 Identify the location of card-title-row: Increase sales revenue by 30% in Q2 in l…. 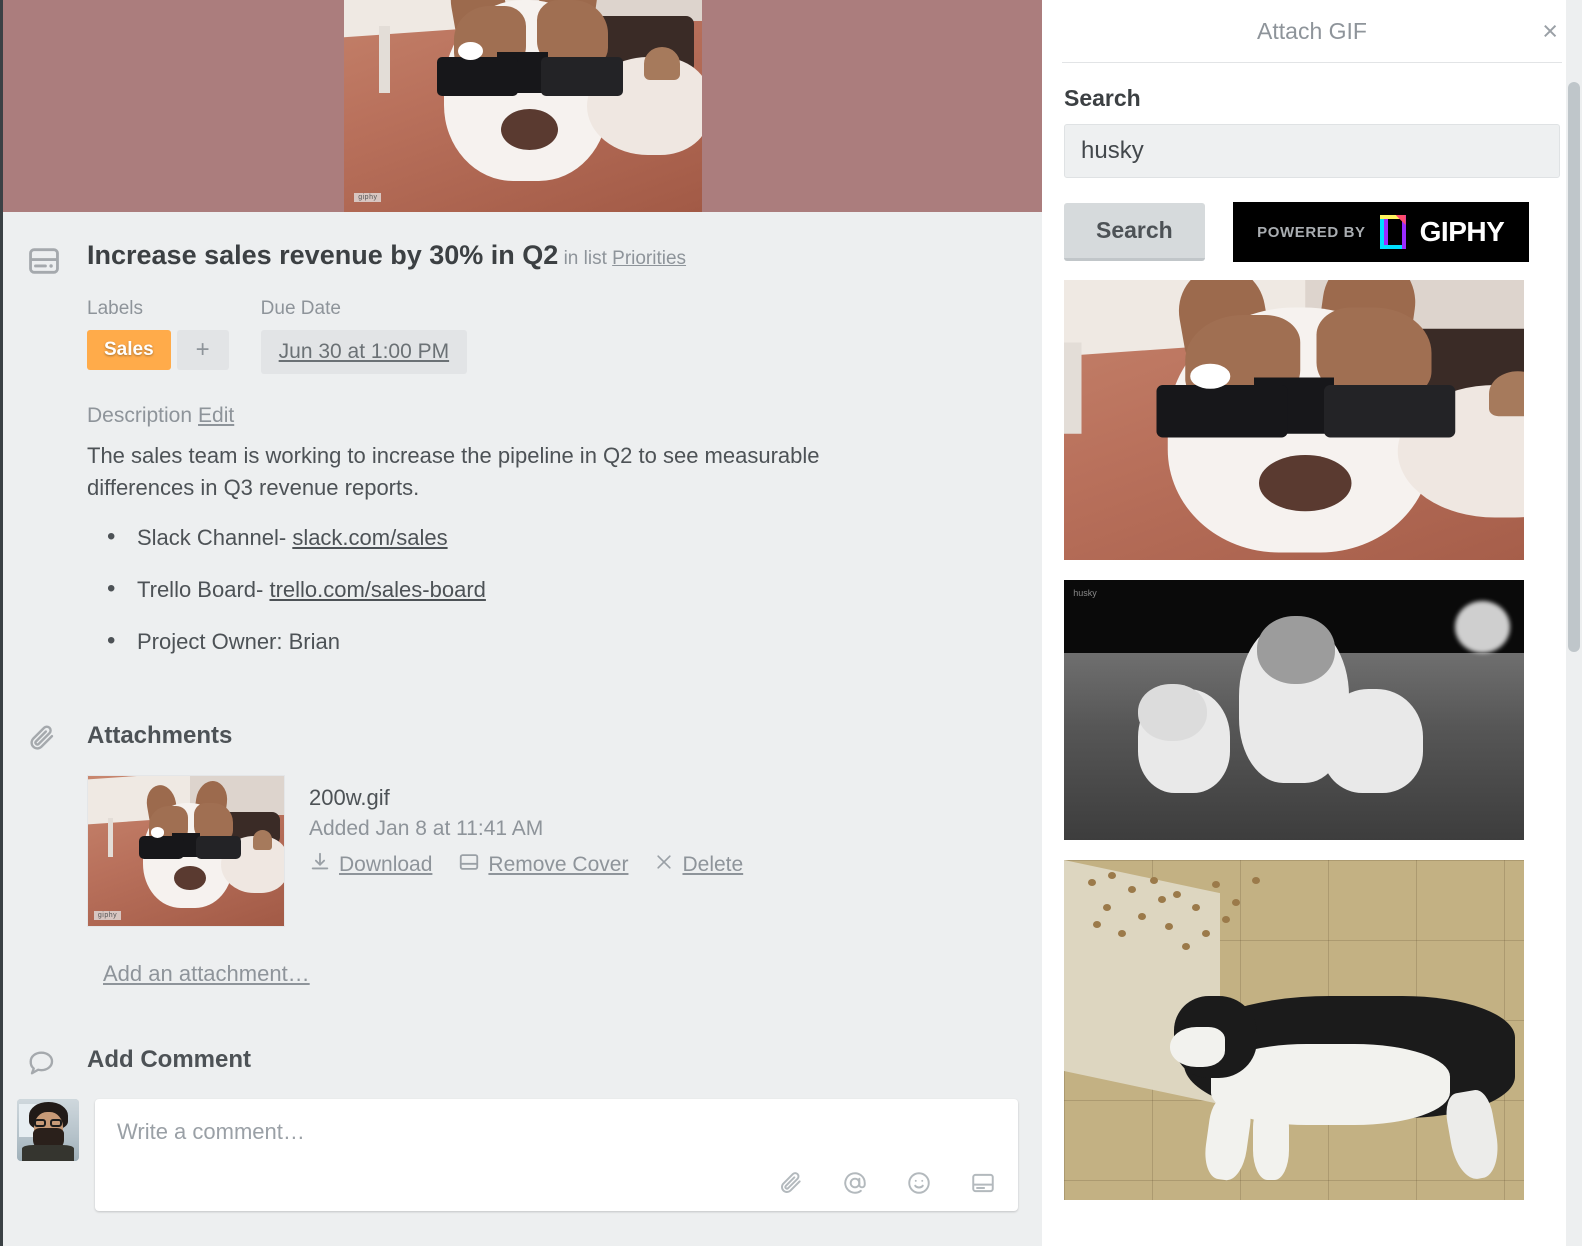
(522, 259).